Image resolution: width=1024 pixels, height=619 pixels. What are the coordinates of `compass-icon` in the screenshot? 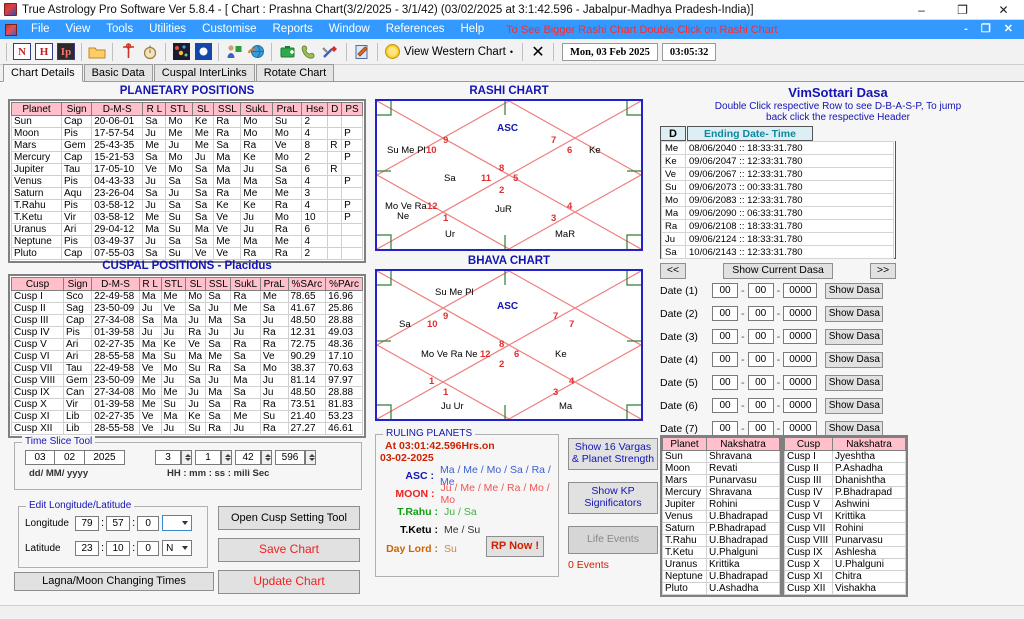 It's located at (128, 52).